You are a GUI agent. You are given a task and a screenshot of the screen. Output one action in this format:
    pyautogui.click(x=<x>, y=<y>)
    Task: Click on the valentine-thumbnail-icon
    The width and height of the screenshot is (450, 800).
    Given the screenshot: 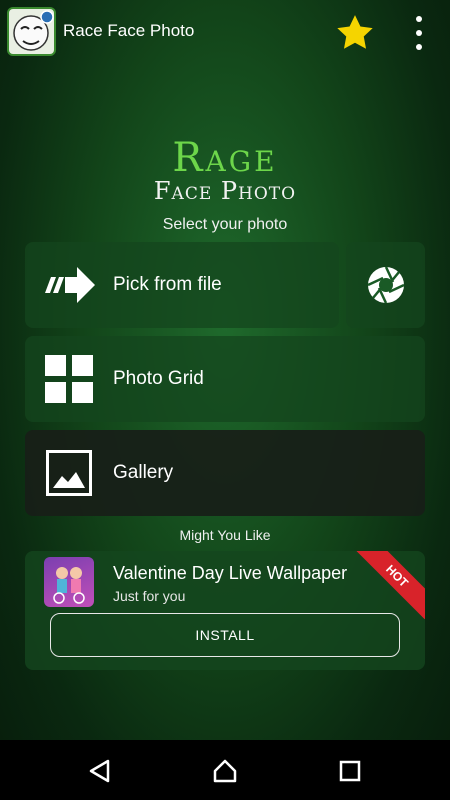 What is the action you would take?
    pyautogui.click(x=69, y=582)
    